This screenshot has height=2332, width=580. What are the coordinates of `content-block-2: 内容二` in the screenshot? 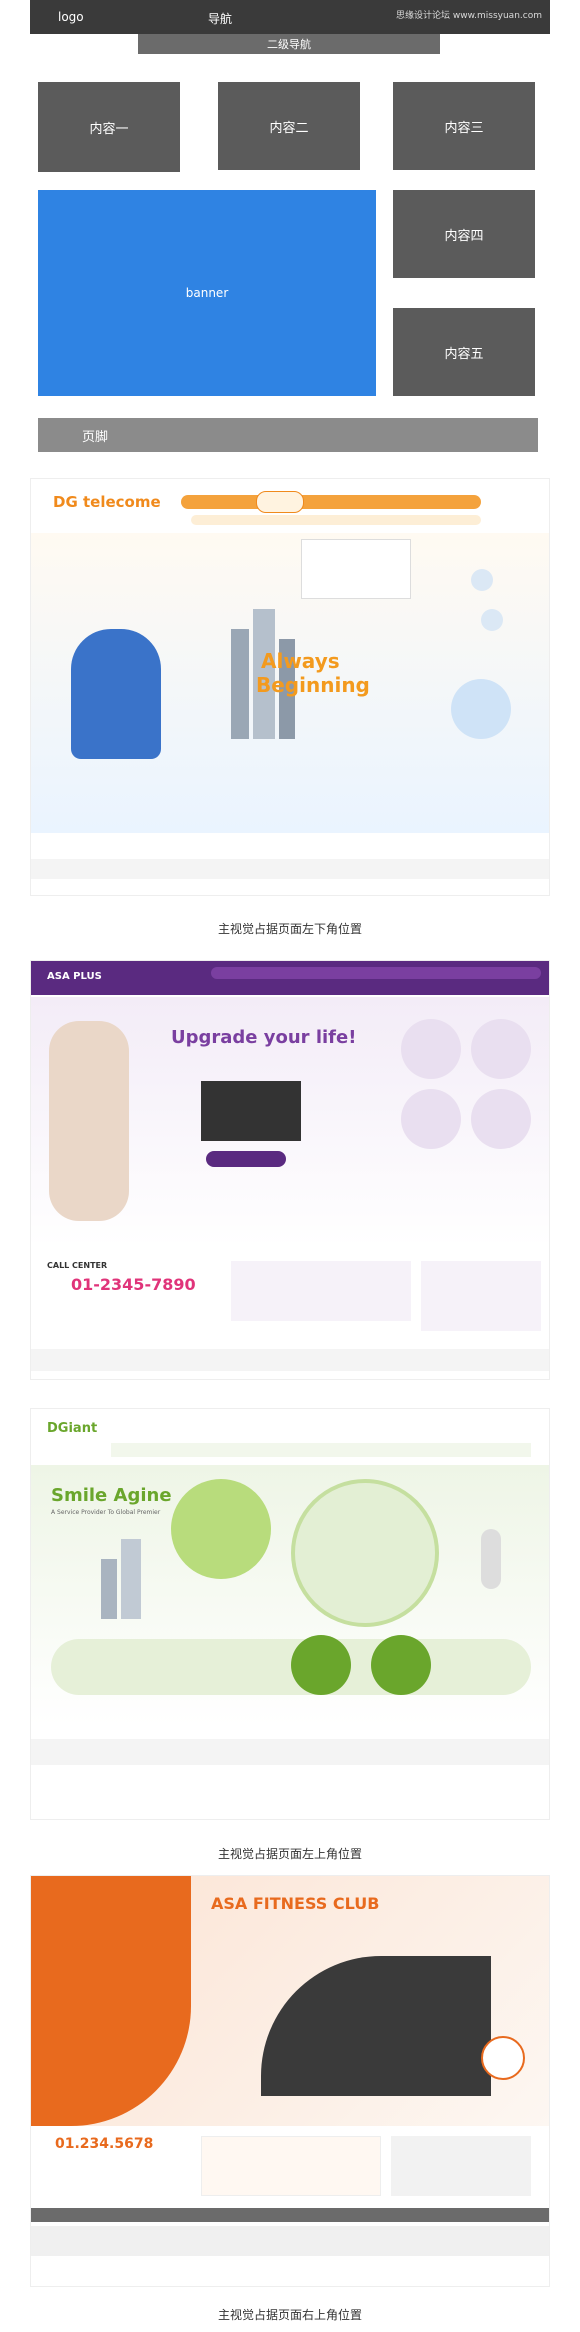 It's located at (289, 126).